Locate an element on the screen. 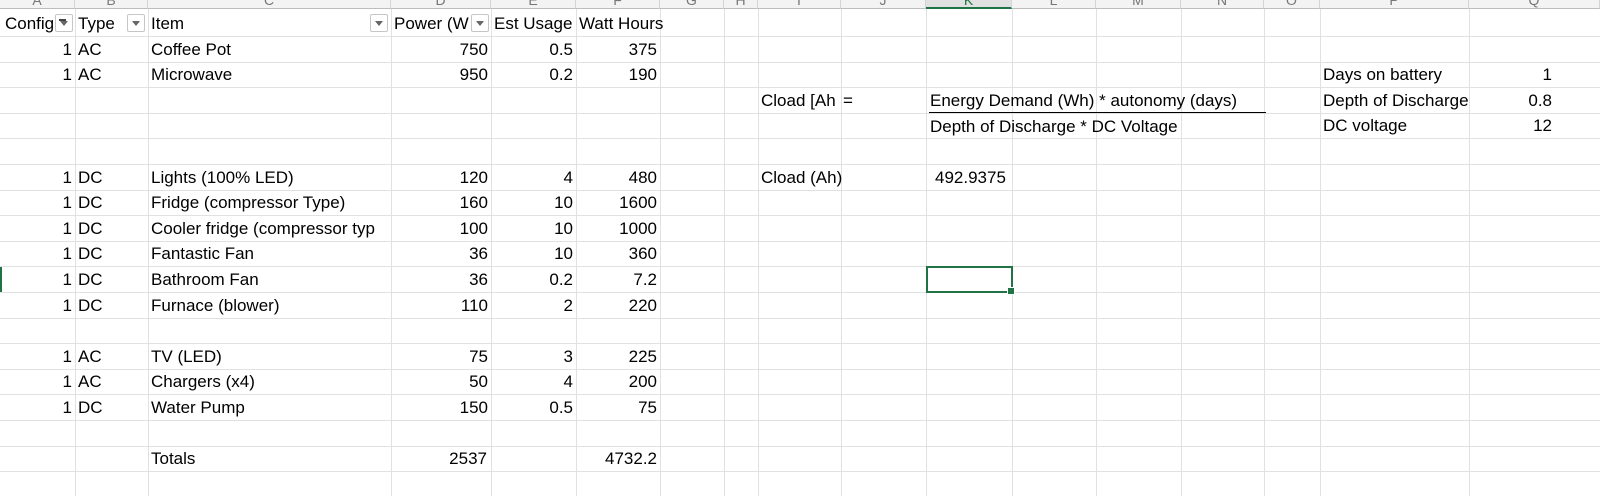  filter-type-icon is located at coordinates (136, 23).